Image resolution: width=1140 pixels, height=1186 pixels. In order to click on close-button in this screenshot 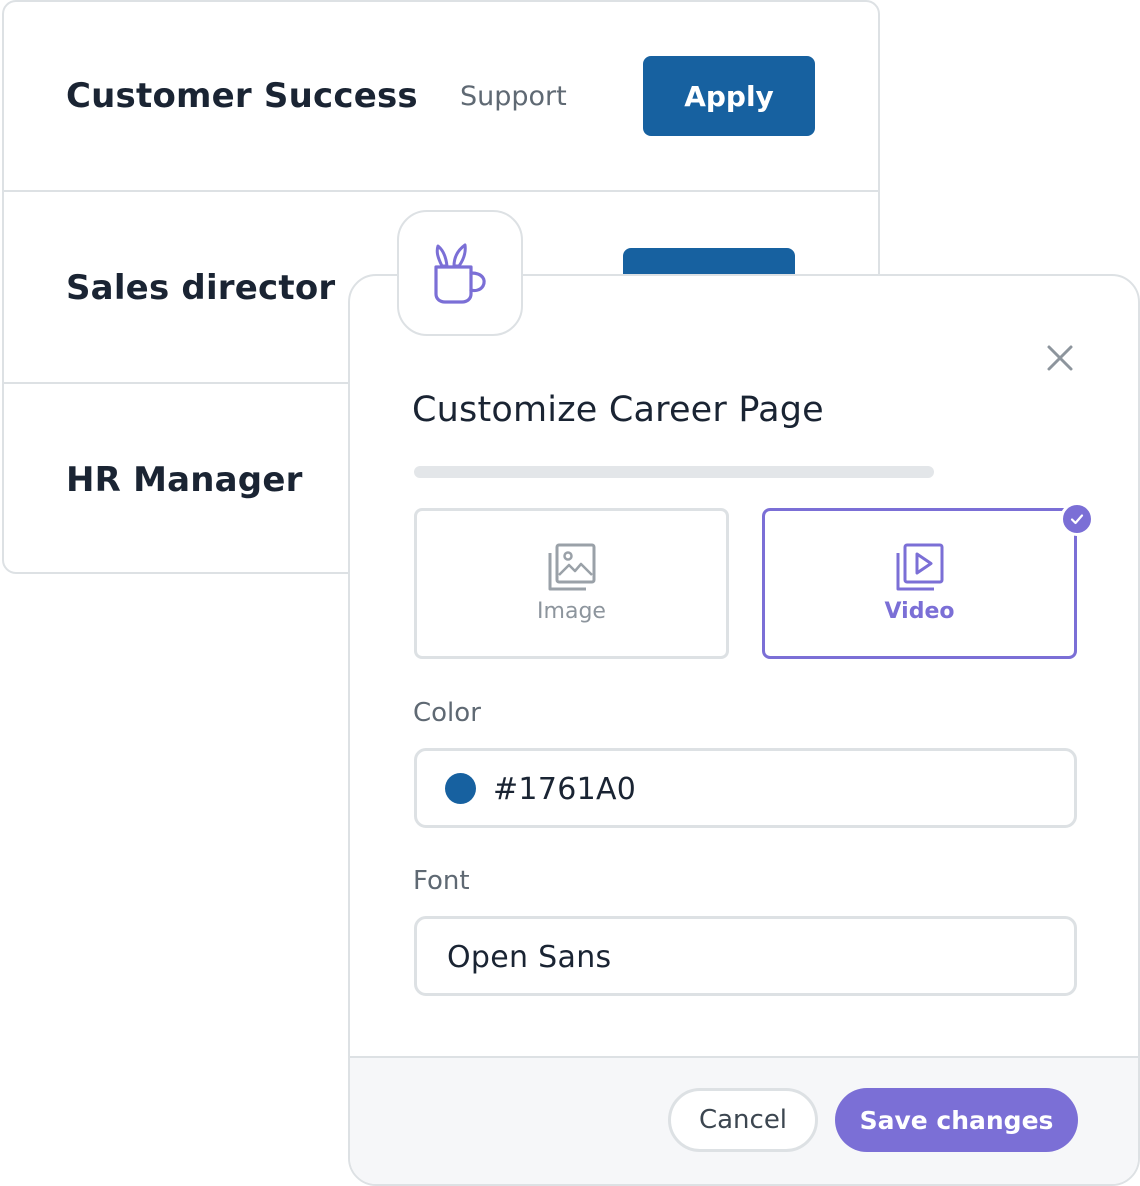, I will do `click(1060, 358)`.